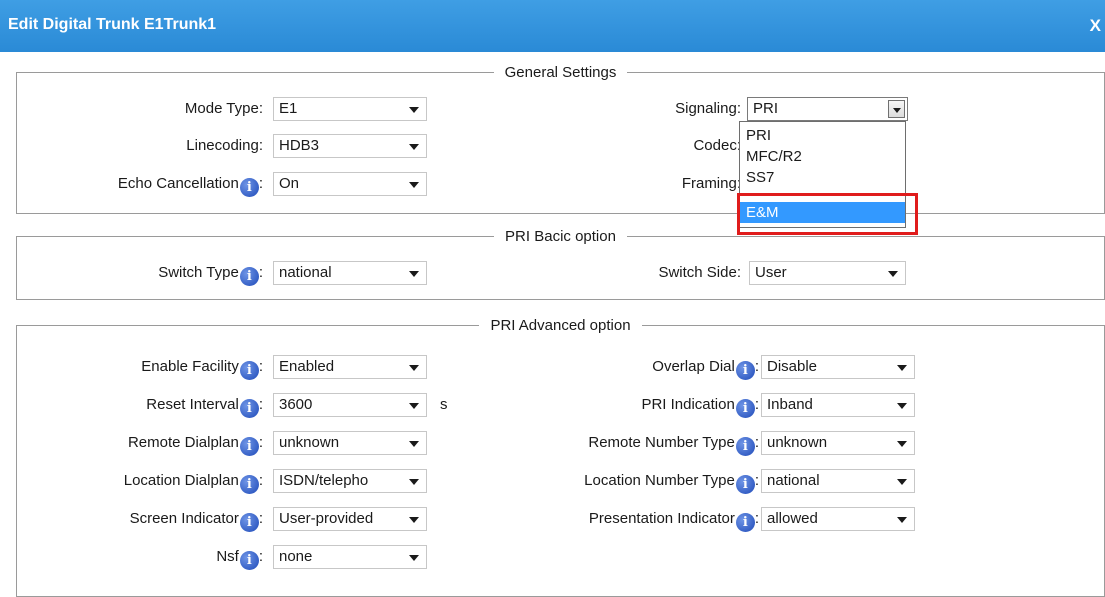 The image size is (1105, 597). Describe the element at coordinates (699, 272) in the screenshot. I see `switch-side-label: Switch Side:` at that location.